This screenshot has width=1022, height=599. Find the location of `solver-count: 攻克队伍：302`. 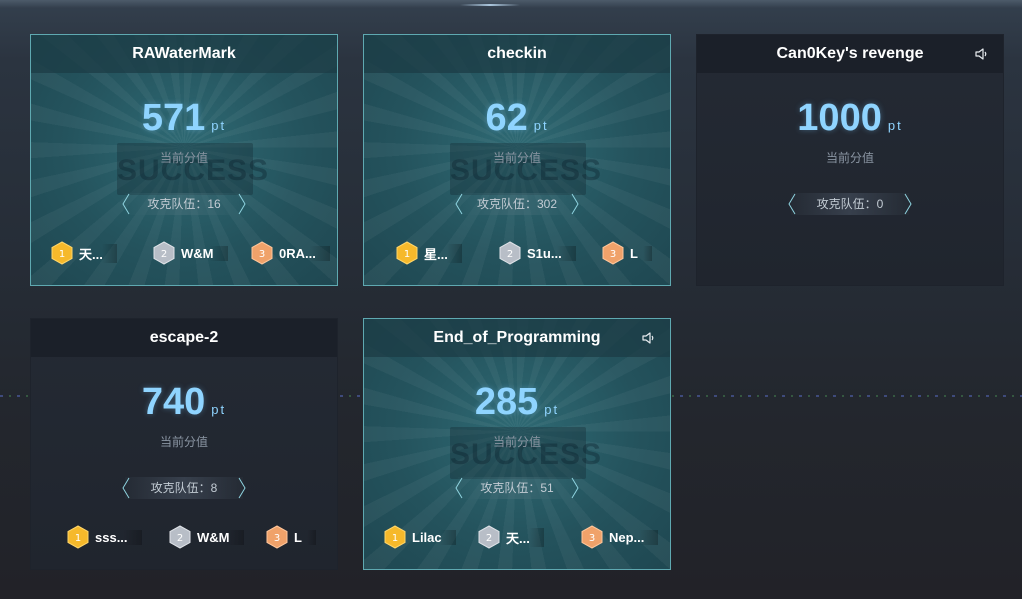

solver-count: 攻克队伍：302 is located at coordinates (517, 204).